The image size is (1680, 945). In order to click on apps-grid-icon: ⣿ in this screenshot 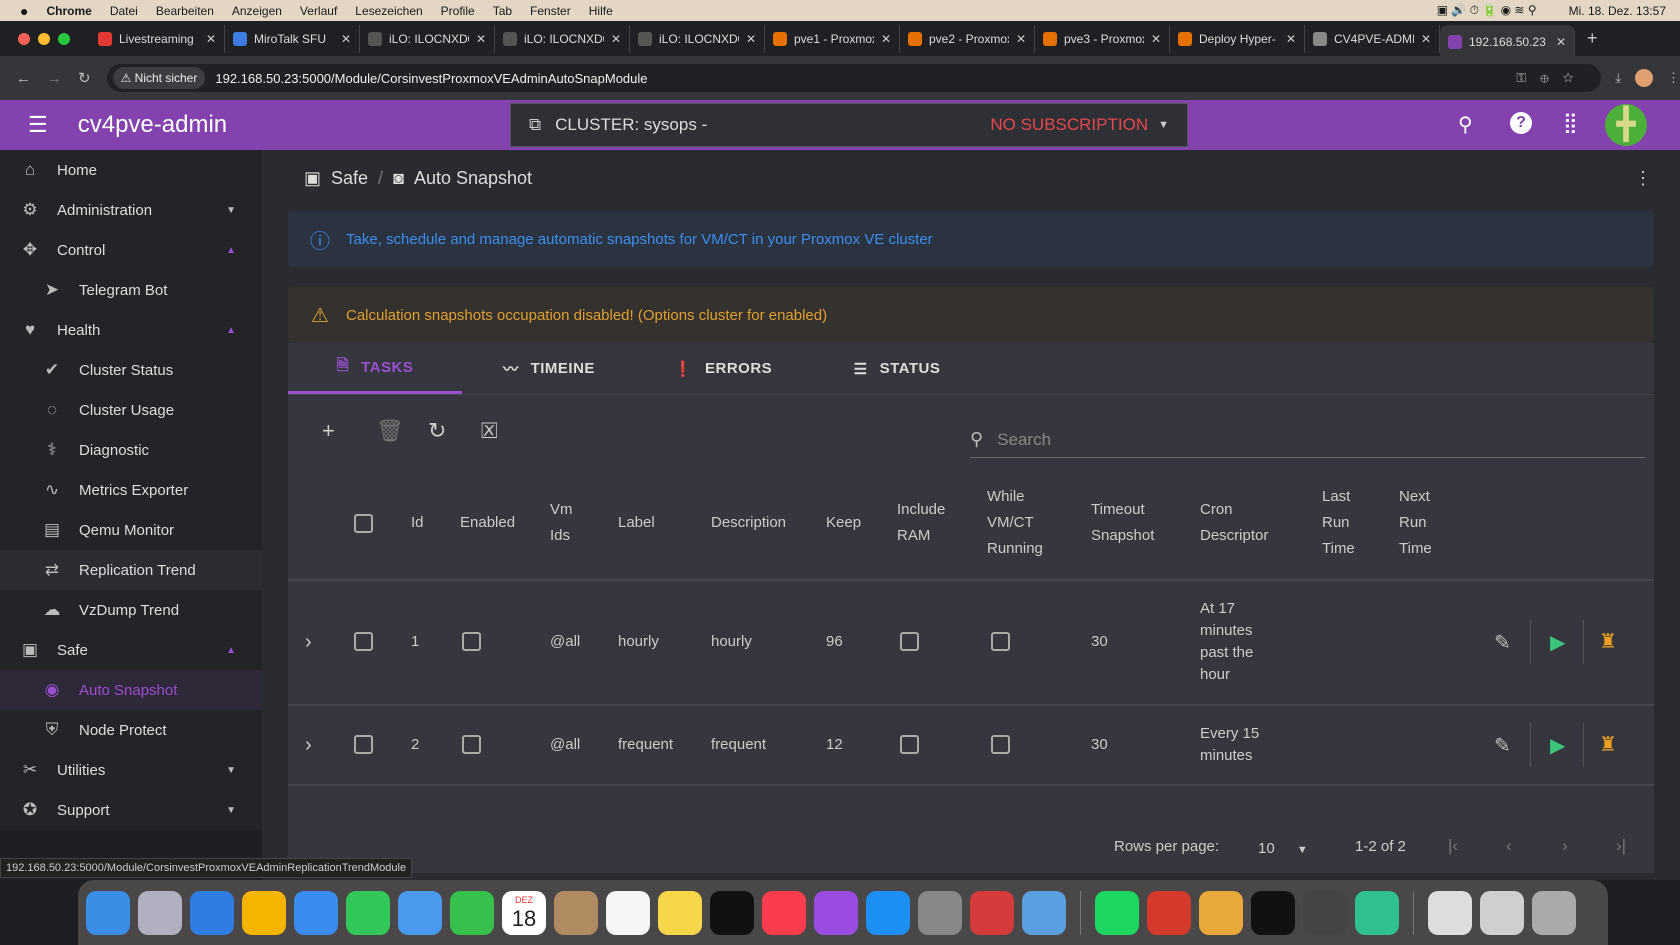, I will do `click(1570, 122)`.